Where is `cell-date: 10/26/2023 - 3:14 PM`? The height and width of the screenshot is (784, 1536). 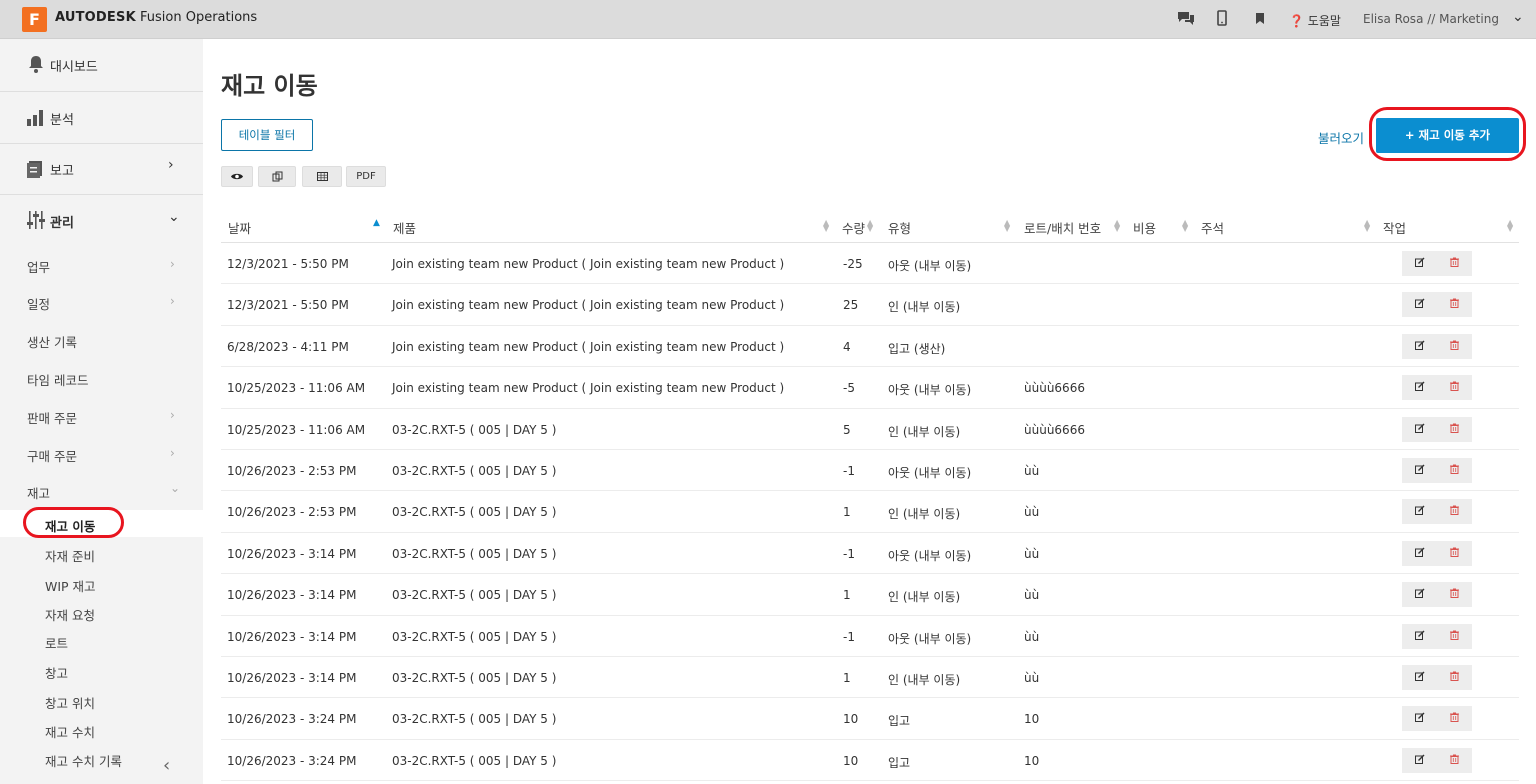
cell-date: 10/26/2023 - 3:14 PM is located at coordinates (292, 553).